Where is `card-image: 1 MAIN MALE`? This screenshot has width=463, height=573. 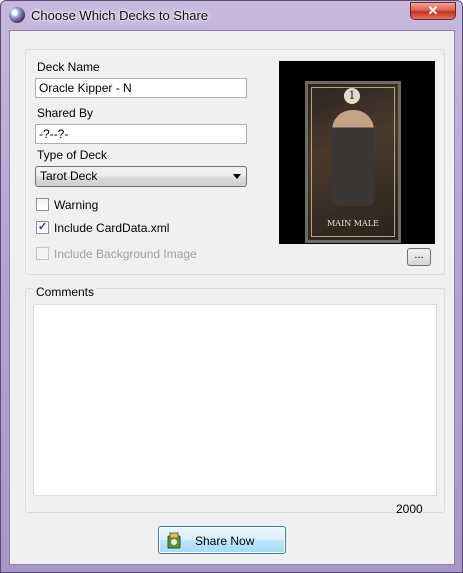
card-image: 1 MAIN MALE is located at coordinates (353, 162).